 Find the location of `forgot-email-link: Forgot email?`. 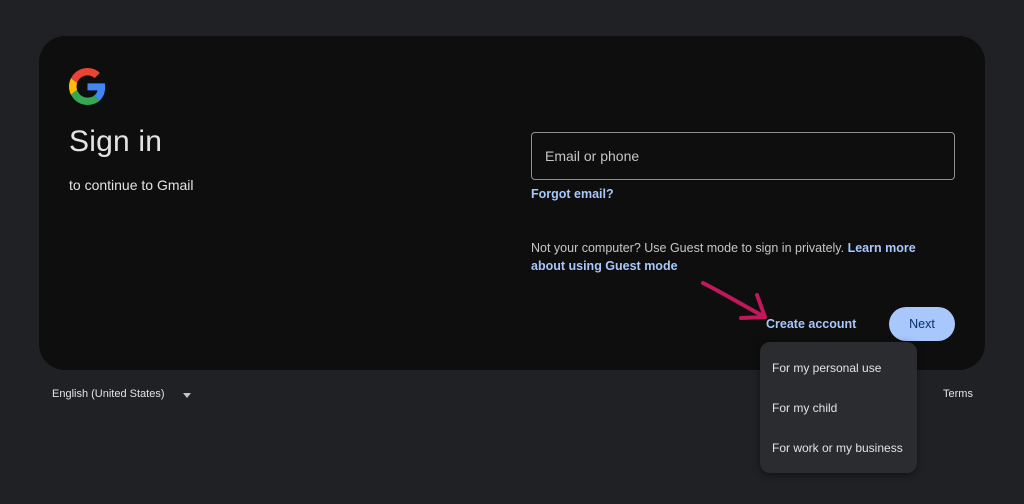

forgot-email-link: Forgot email? is located at coordinates (572, 194).